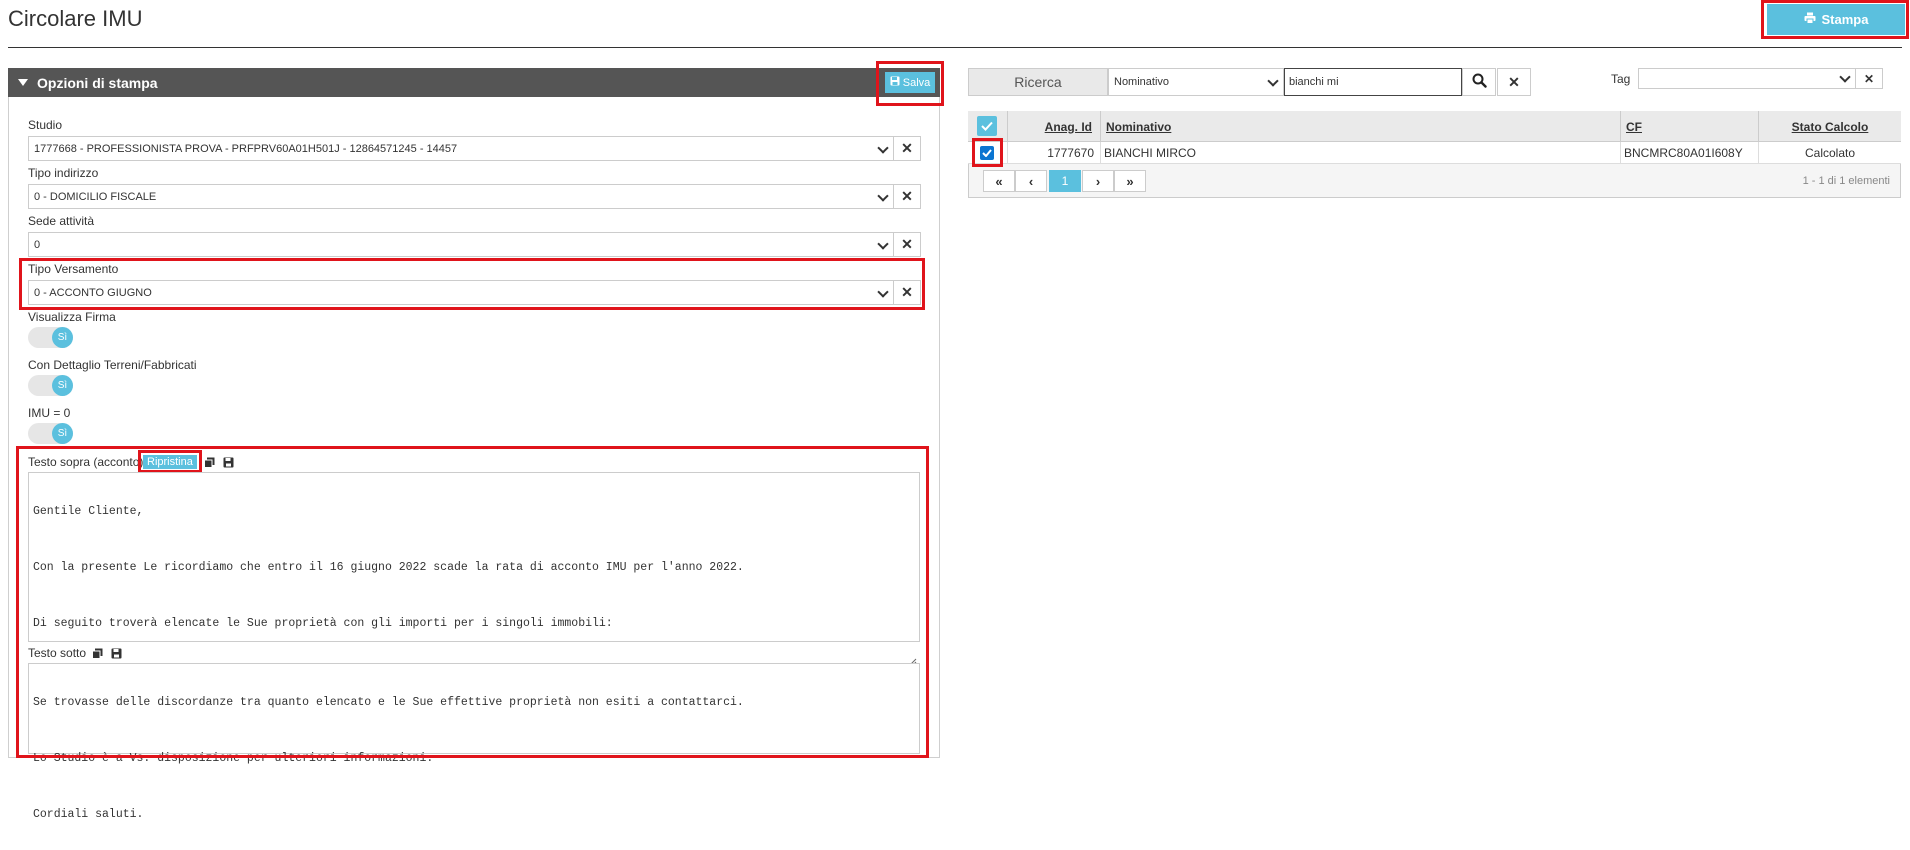 This screenshot has height=850, width=1910. What do you see at coordinates (955, 47) in the screenshot?
I see `header-divider` at bounding box center [955, 47].